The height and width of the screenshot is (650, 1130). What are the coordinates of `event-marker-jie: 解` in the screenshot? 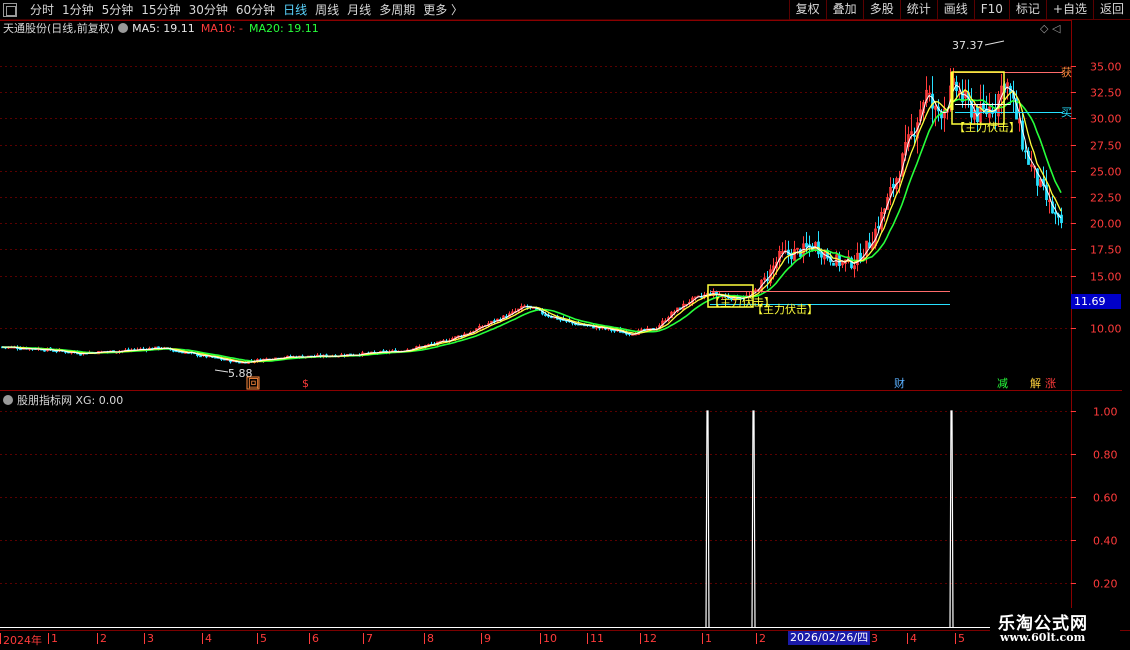 It's located at (1035, 383).